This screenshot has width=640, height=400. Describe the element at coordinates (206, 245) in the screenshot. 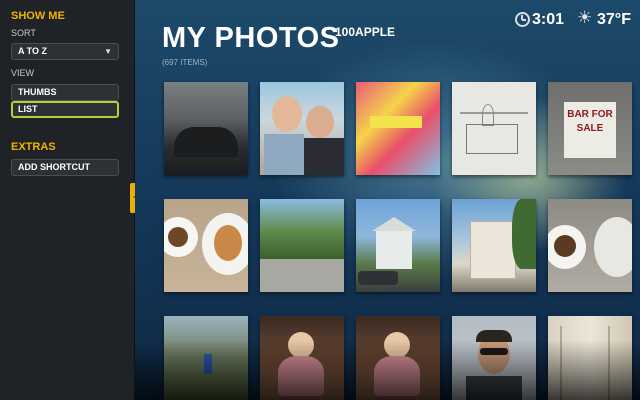

I see `photo-coffee-pastry` at that location.